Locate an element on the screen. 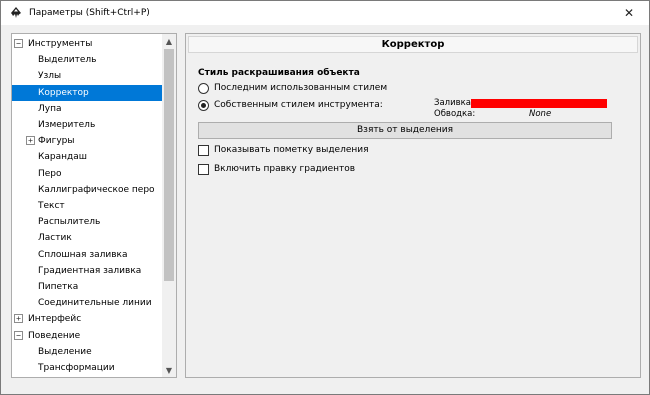 The height and width of the screenshot is (395, 650). tree-item: − Поведение is located at coordinates (87, 336).